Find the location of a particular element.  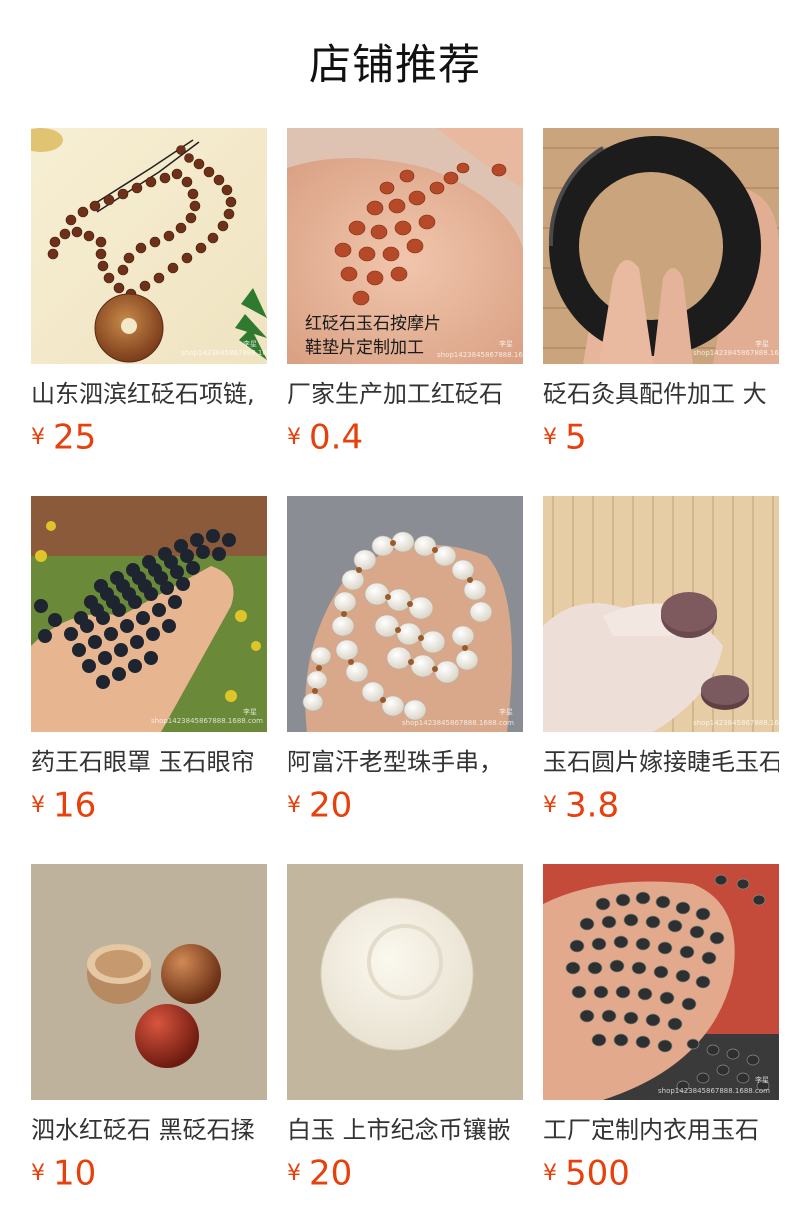

product-price: ¥16 is located at coordinates (63, 805).